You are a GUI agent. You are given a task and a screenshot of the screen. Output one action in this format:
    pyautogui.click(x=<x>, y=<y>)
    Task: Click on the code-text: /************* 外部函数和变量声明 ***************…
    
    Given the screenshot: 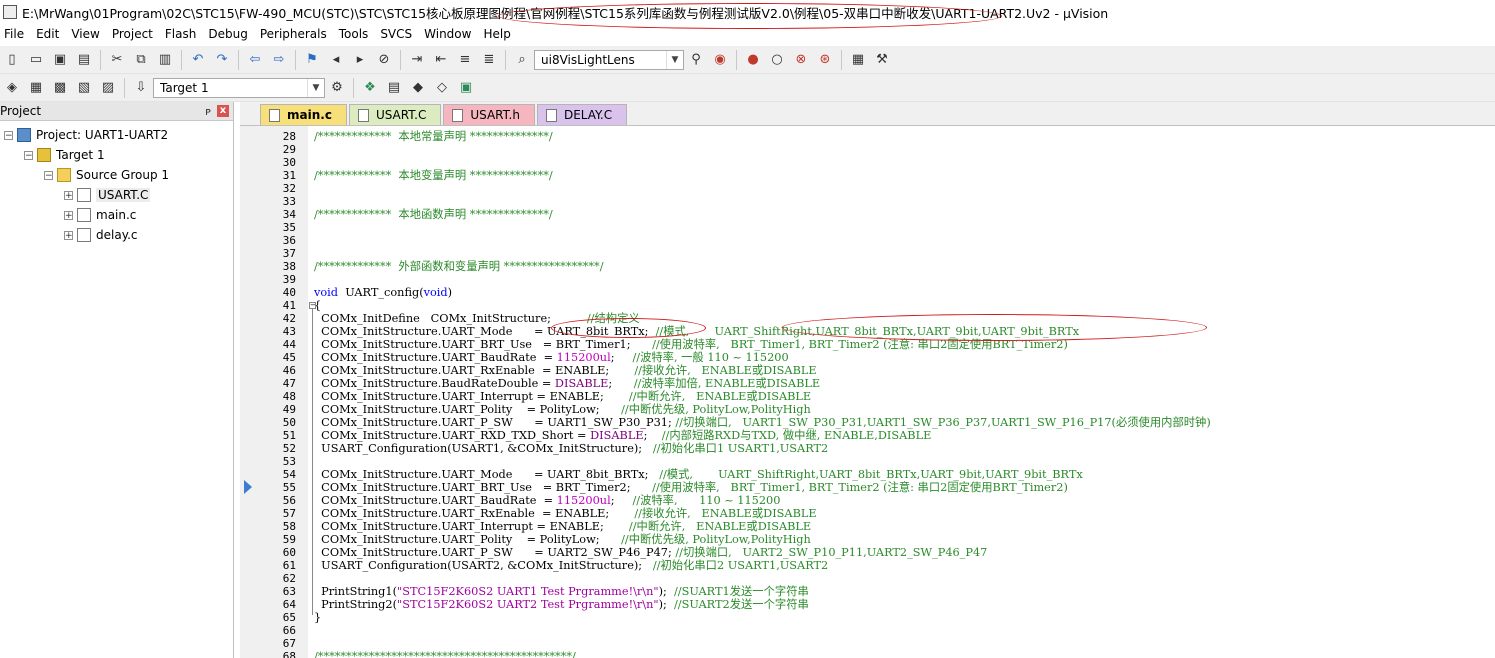 What is the action you would take?
    pyautogui.click(x=459, y=266)
    